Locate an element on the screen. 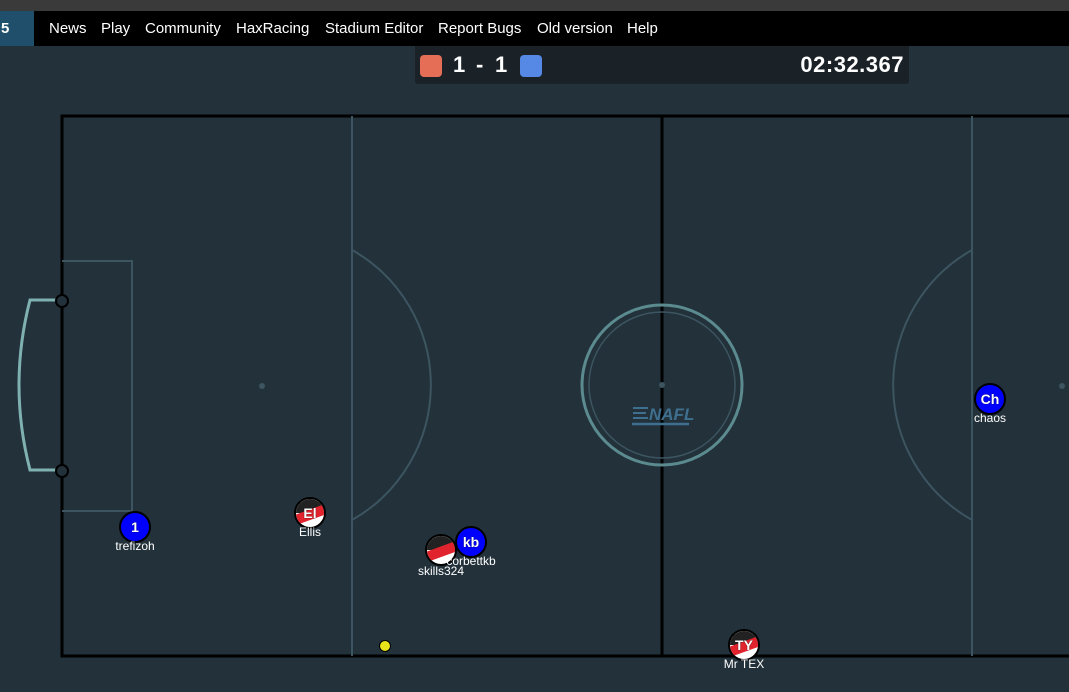 Image resolution: width=1069 pixels, height=692 pixels. penalty-spot is located at coordinates (262, 386).